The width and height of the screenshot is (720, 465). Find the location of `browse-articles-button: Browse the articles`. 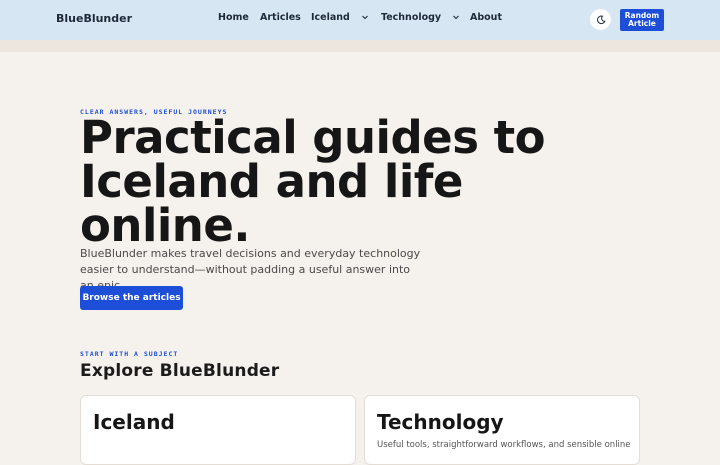

browse-articles-button: Browse the articles is located at coordinates (131, 298).